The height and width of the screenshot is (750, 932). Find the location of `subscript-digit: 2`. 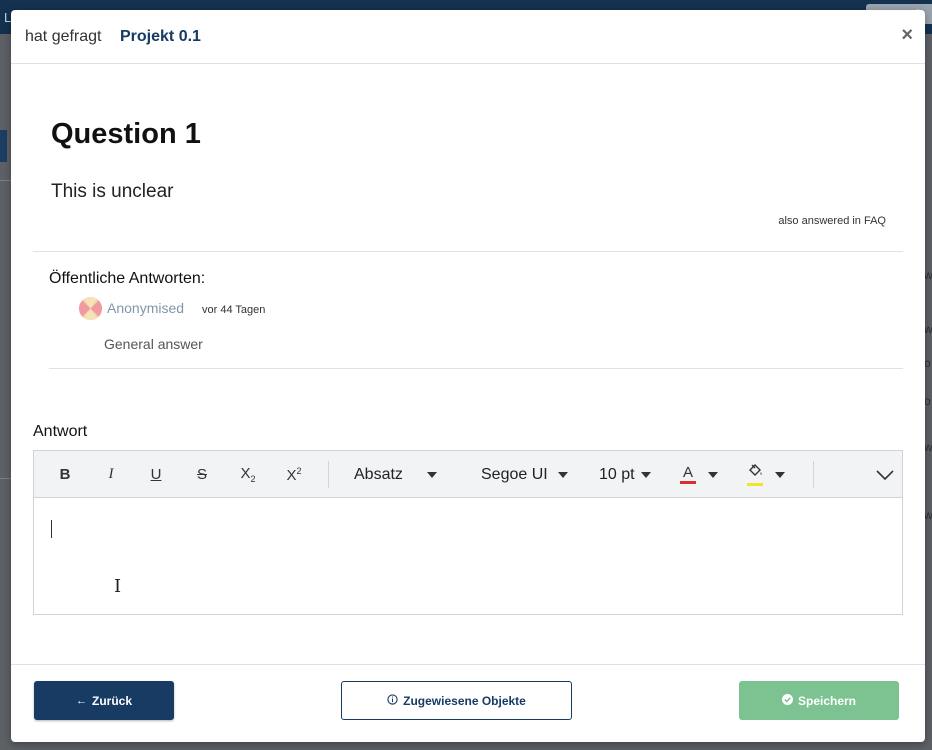

subscript-digit: 2 is located at coordinates (253, 479).